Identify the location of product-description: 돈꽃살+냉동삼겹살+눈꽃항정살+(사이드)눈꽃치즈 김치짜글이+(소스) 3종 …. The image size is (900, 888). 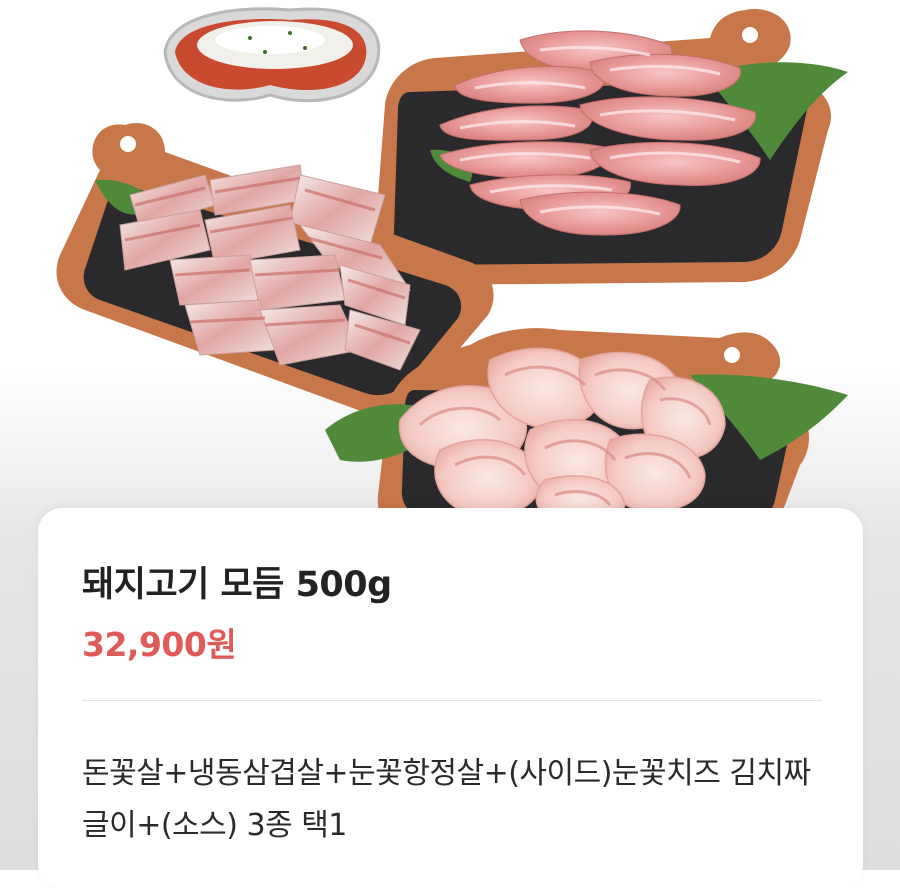
(446, 799).